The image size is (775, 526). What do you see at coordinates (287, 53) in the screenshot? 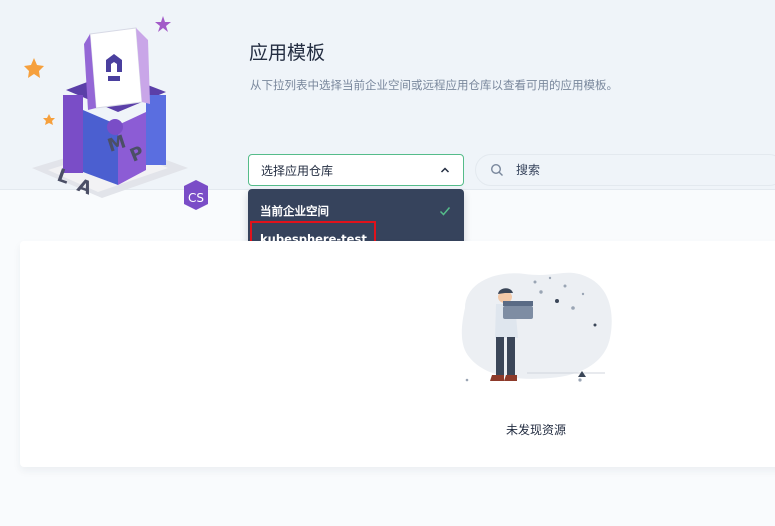
I see `page-title: 应用模板` at bounding box center [287, 53].